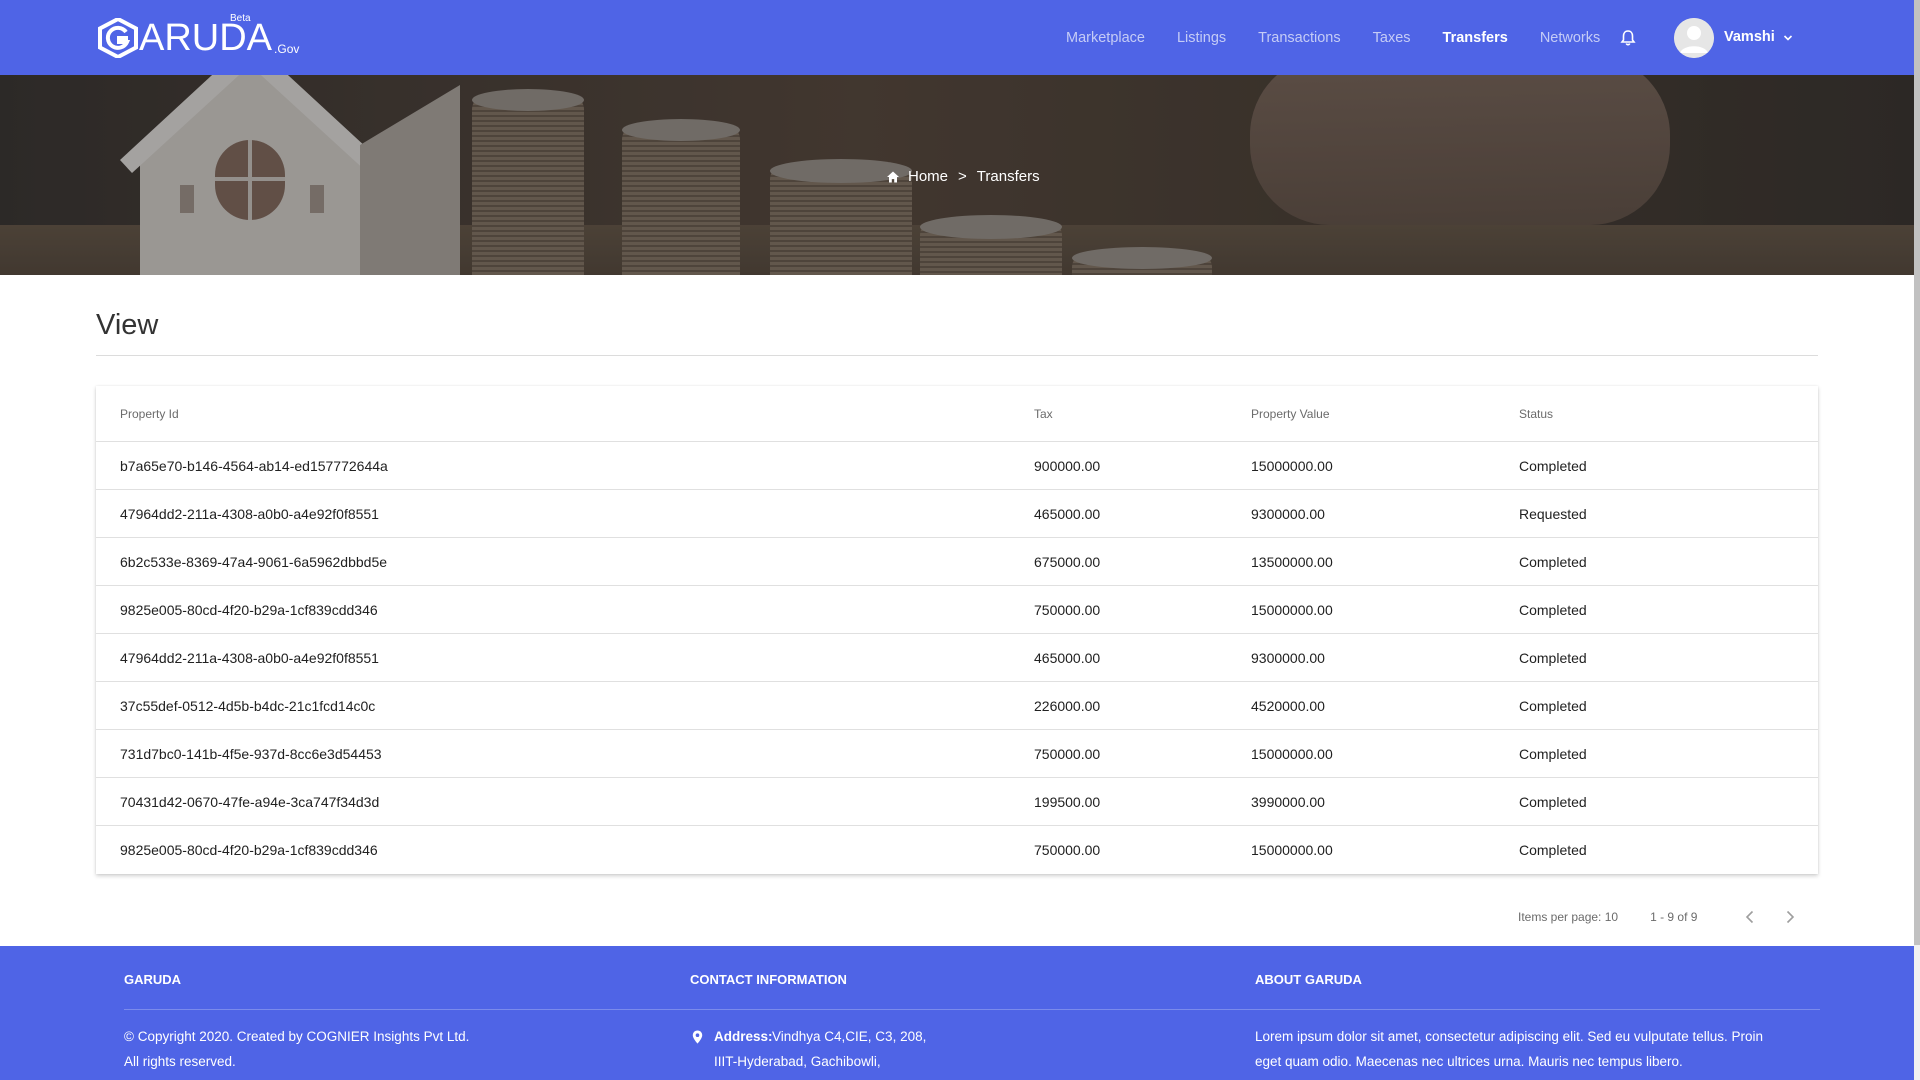 Image resolution: width=1920 pixels, height=1080 pixels. What do you see at coordinates (127, 325) in the screenshot?
I see `page-title: View` at bounding box center [127, 325].